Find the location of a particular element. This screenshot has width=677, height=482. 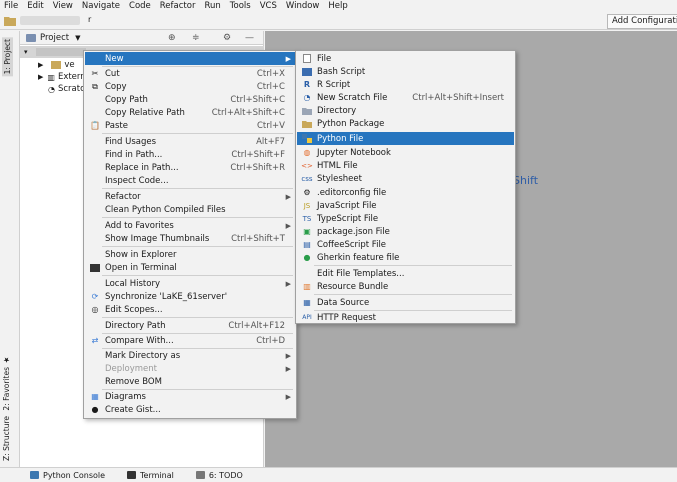

menu-code: Code is located at coordinates (140, 6).